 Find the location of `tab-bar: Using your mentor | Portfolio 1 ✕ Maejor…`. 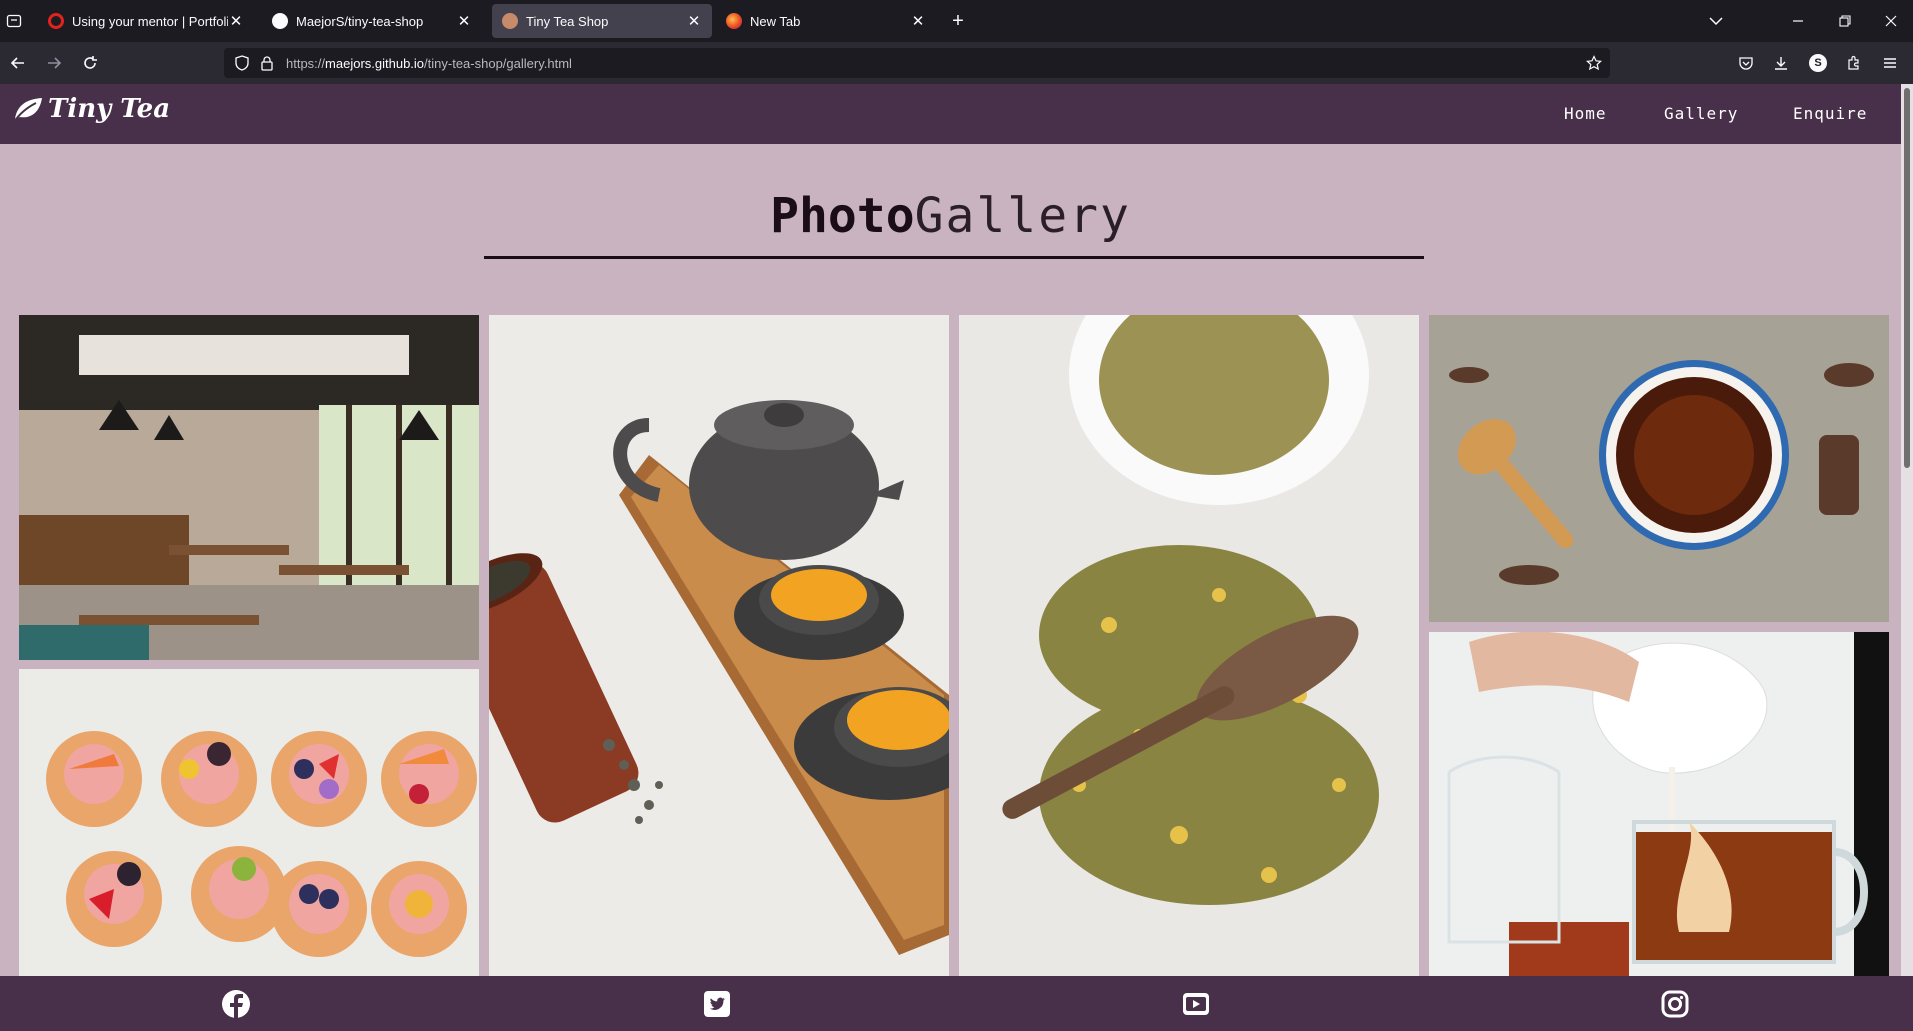

tab-bar: Using your mentor | Portfolio 1 ✕ Maejor… is located at coordinates (956, 21).